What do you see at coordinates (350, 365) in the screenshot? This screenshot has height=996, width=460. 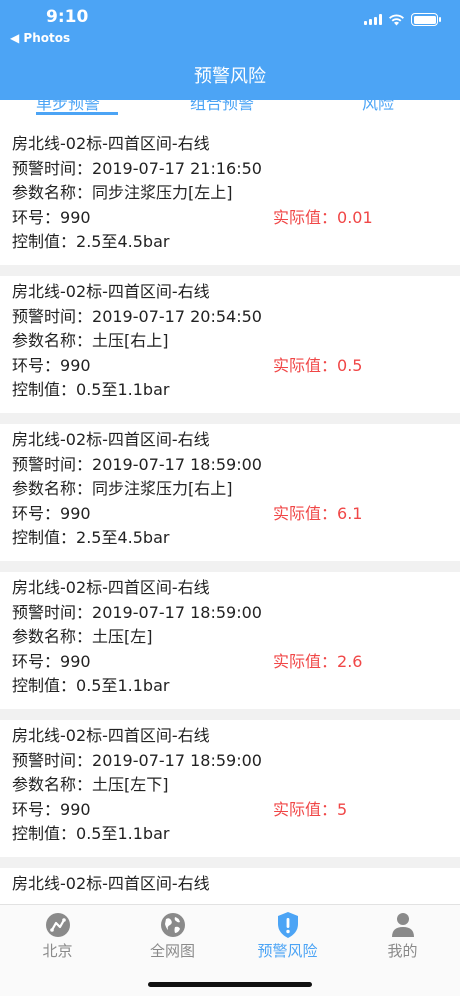 I see `actual-value: 0.5` at bounding box center [350, 365].